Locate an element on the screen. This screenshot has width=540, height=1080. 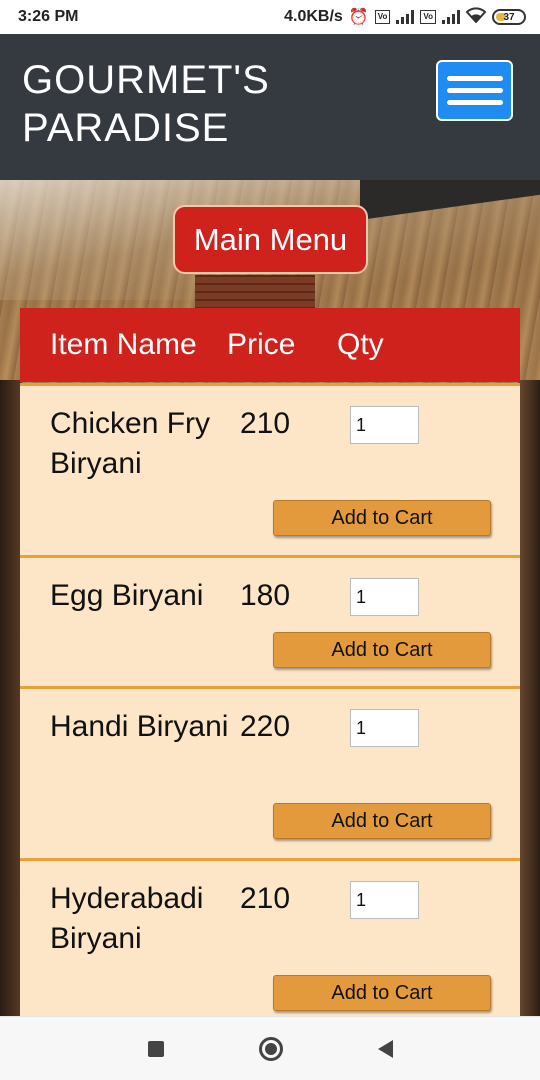
status-time: 3:26 PM is located at coordinates (48, 16).